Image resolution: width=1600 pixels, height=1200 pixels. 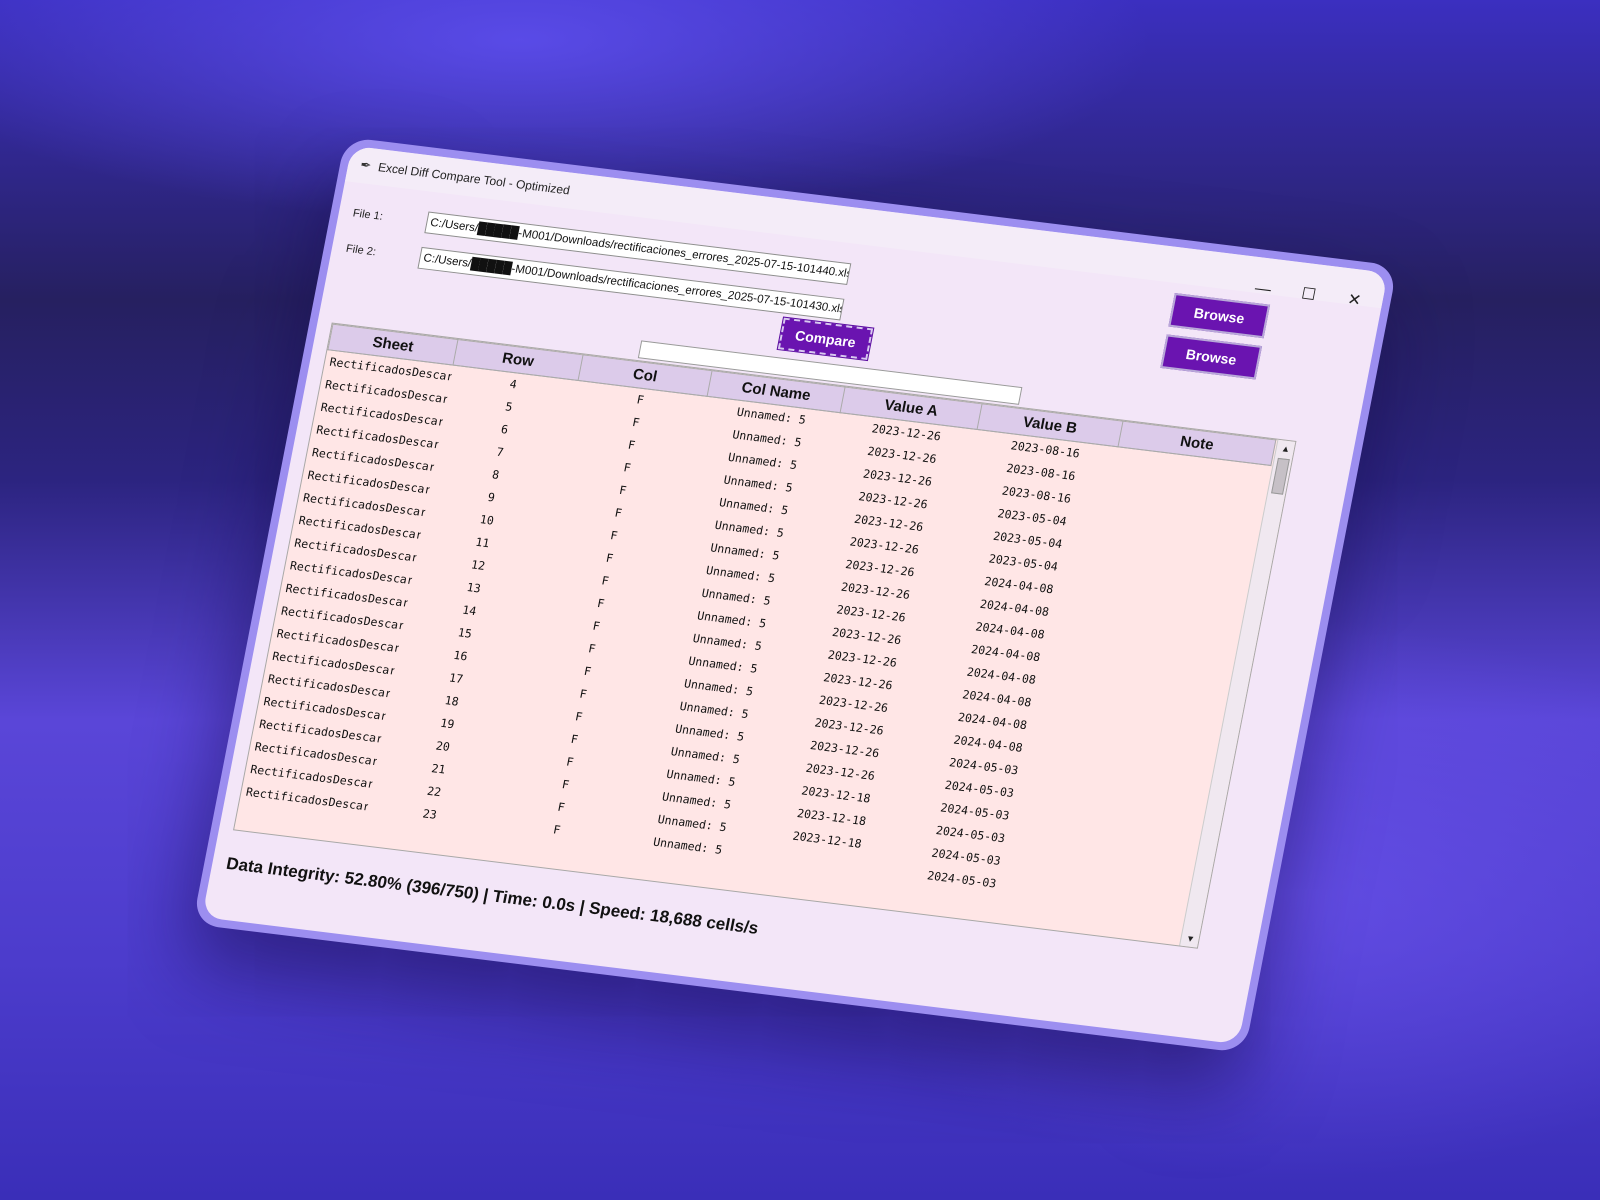 I want to click on minimize-icon: —, so click(x=1262, y=289).